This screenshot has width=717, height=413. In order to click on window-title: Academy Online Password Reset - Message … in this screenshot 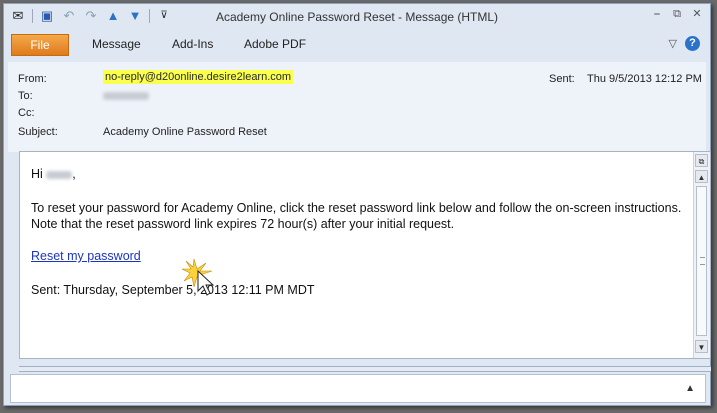, I will do `click(357, 17)`.